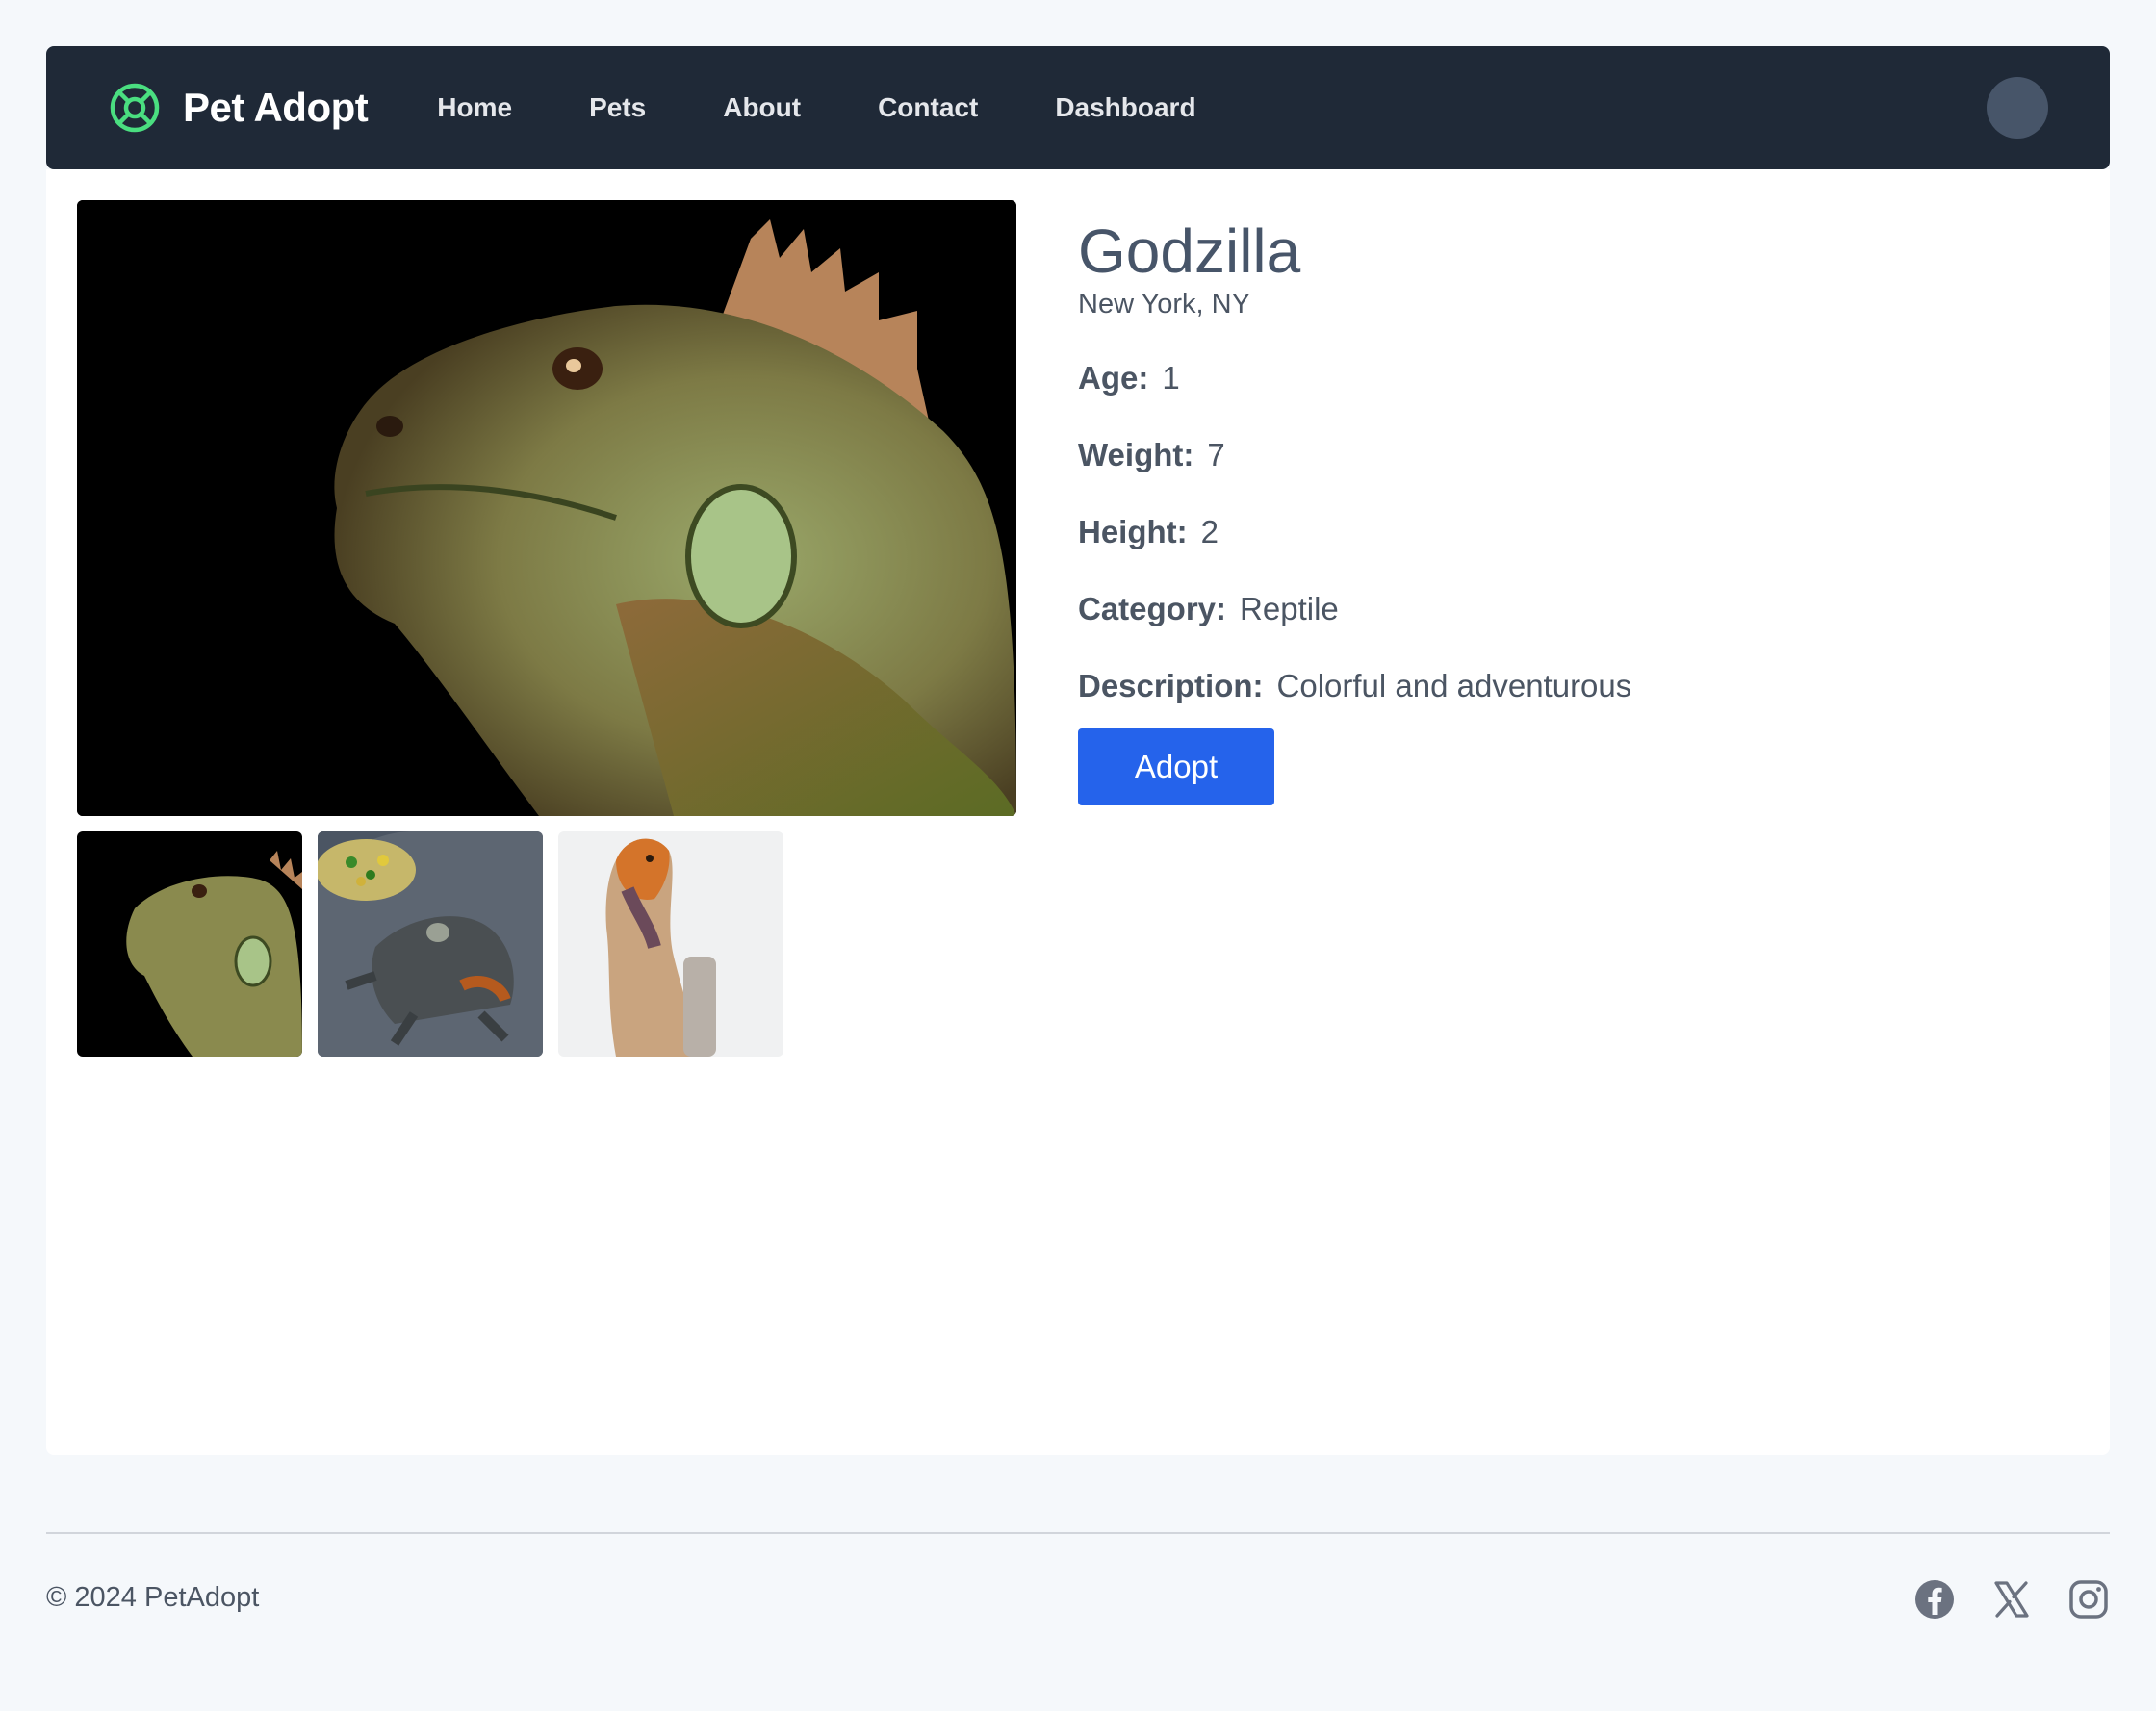 The width and height of the screenshot is (2156, 1711). Describe the element at coordinates (1152, 608) in the screenshot. I see `category-label: Category:` at that location.